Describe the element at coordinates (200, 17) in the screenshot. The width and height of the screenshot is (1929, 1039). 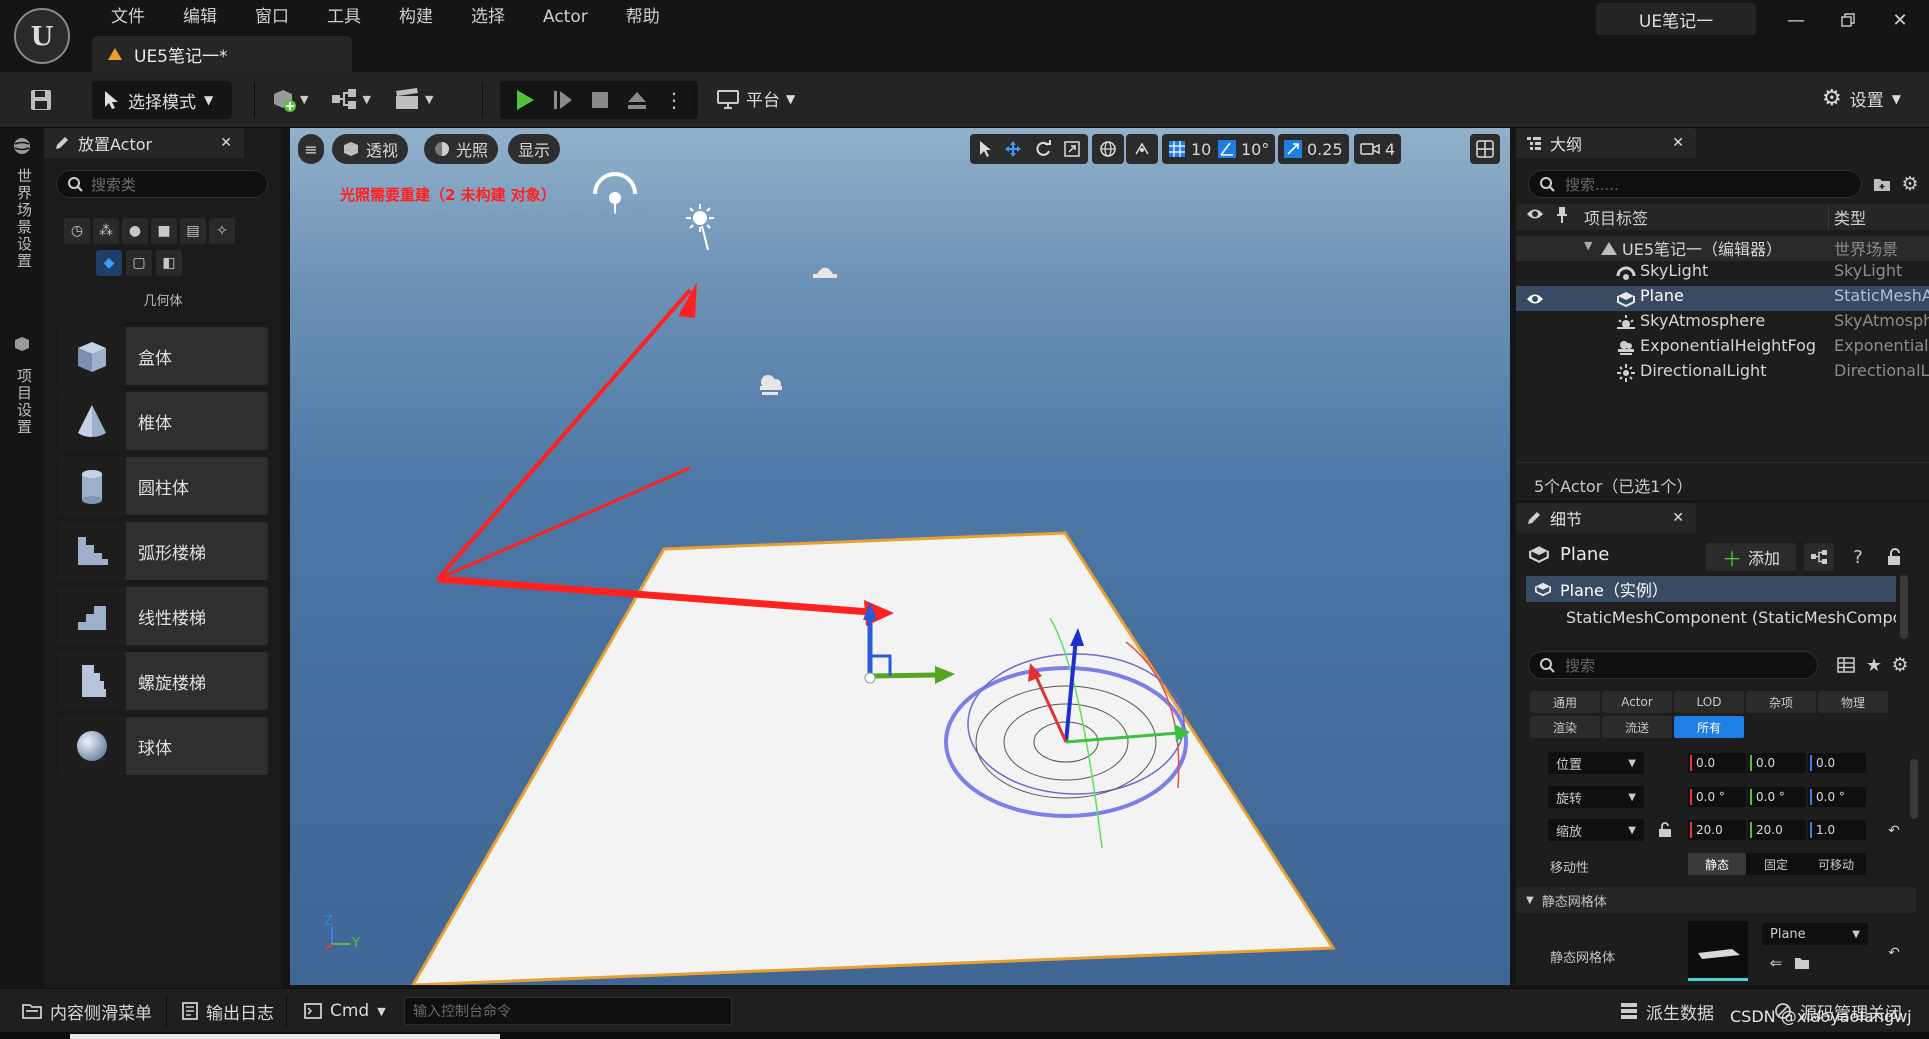
I see `menu-edit: 编辑` at that location.